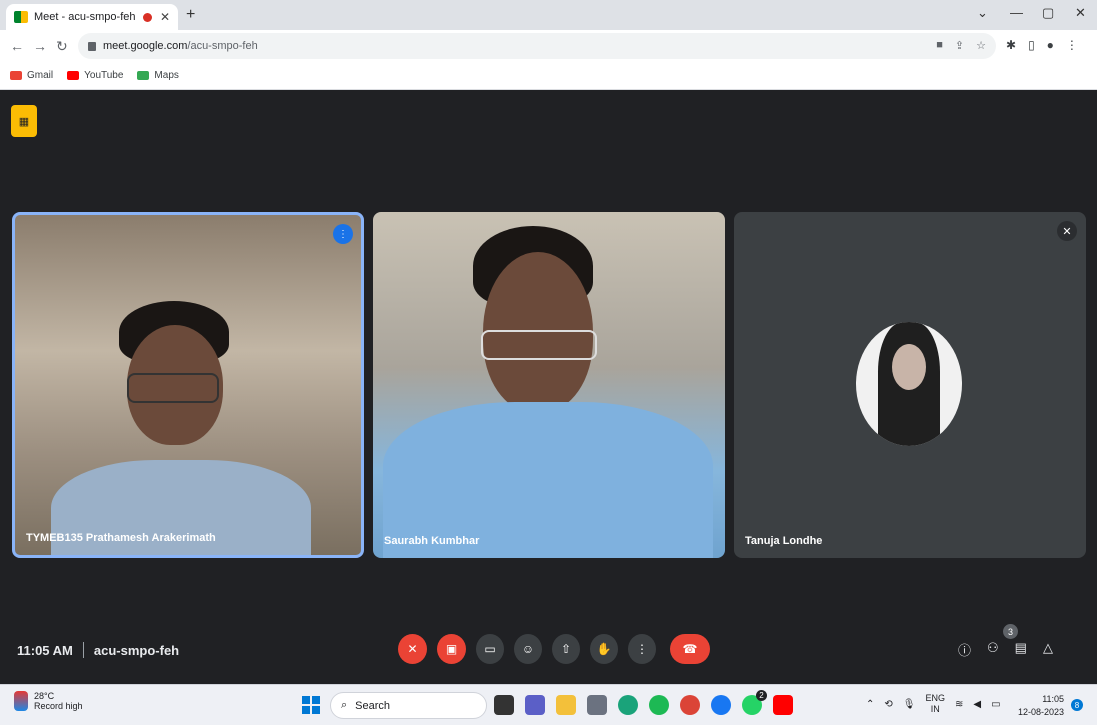  I want to click on taskbar-search: ⌕ Search, so click(408, 705).